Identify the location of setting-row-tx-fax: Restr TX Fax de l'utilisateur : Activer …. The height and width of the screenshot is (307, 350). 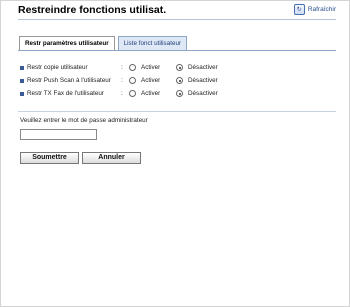
(119, 93).